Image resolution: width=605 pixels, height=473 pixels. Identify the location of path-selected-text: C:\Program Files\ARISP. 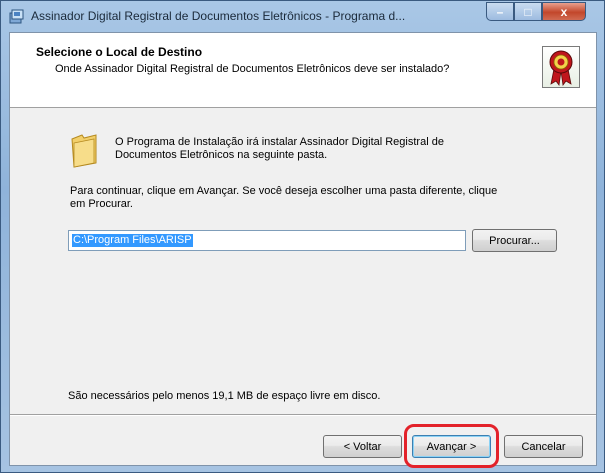
(132, 240).